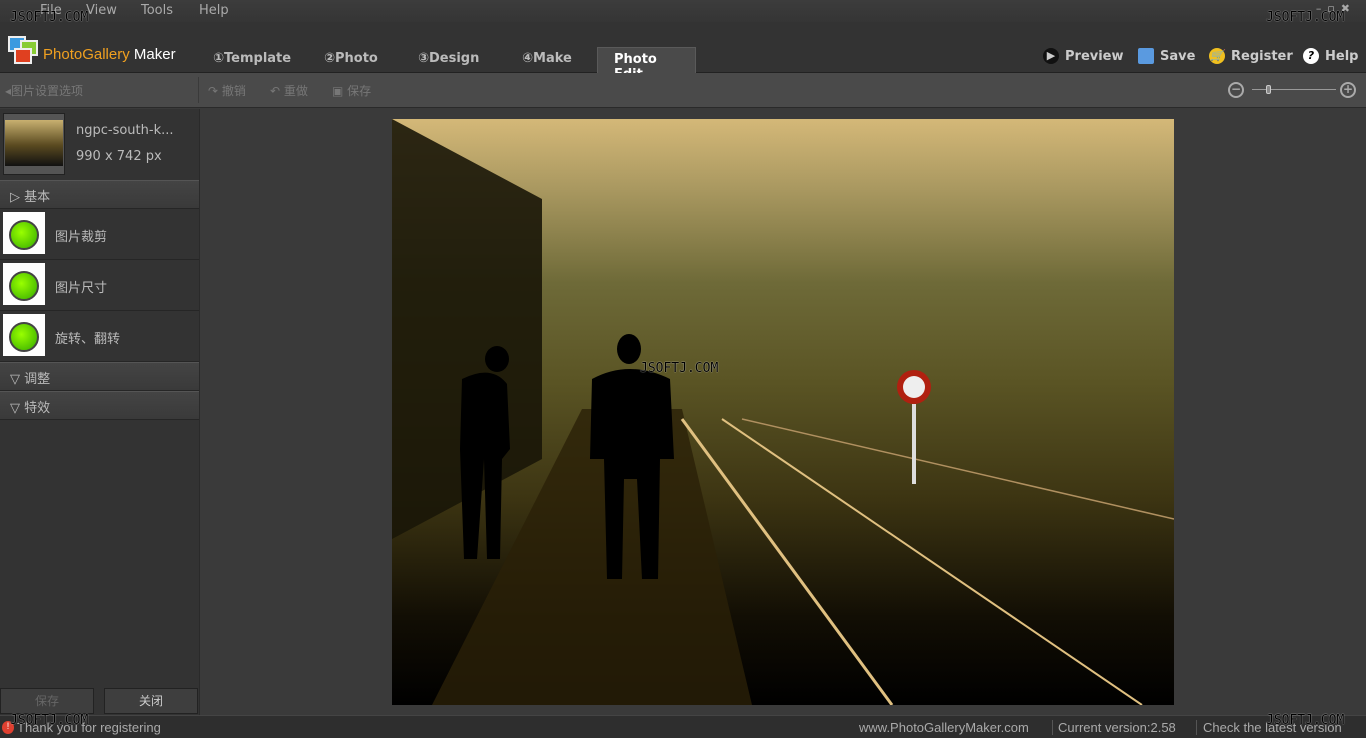  What do you see at coordinates (1094, 56) in the screenshot?
I see `preview-label: Preview` at bounding box center [1094, 56].